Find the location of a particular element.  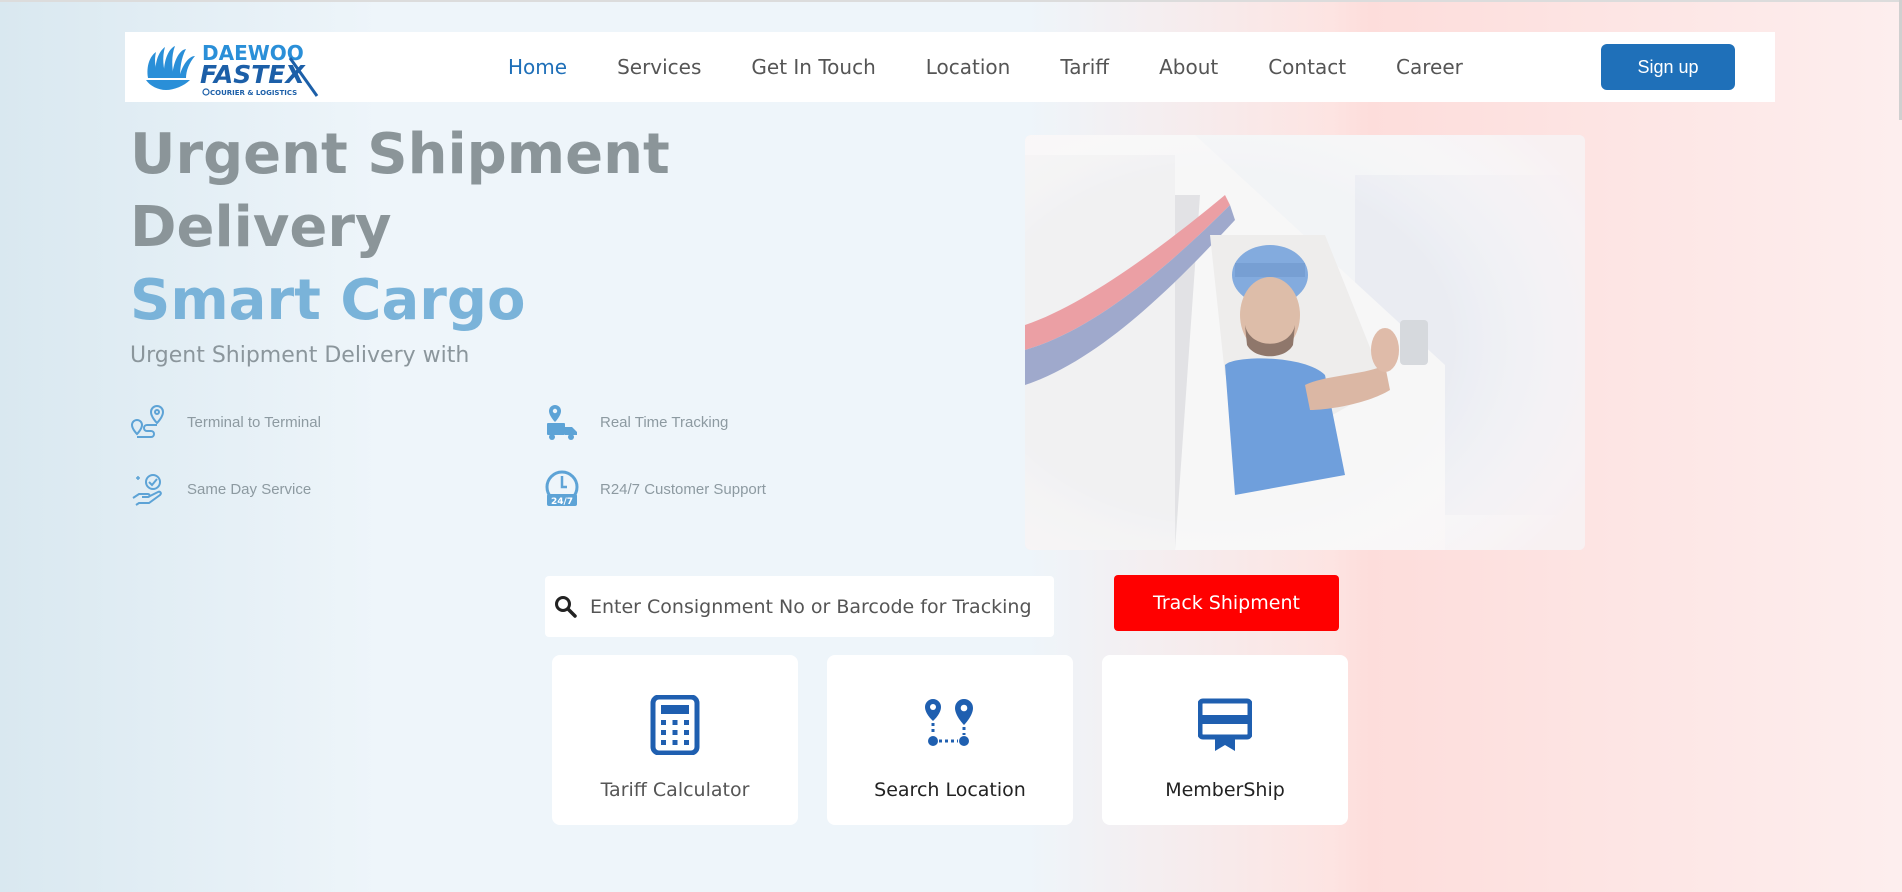

feature-same-day-service: Same Day Service is located at coordinates (220, 489).